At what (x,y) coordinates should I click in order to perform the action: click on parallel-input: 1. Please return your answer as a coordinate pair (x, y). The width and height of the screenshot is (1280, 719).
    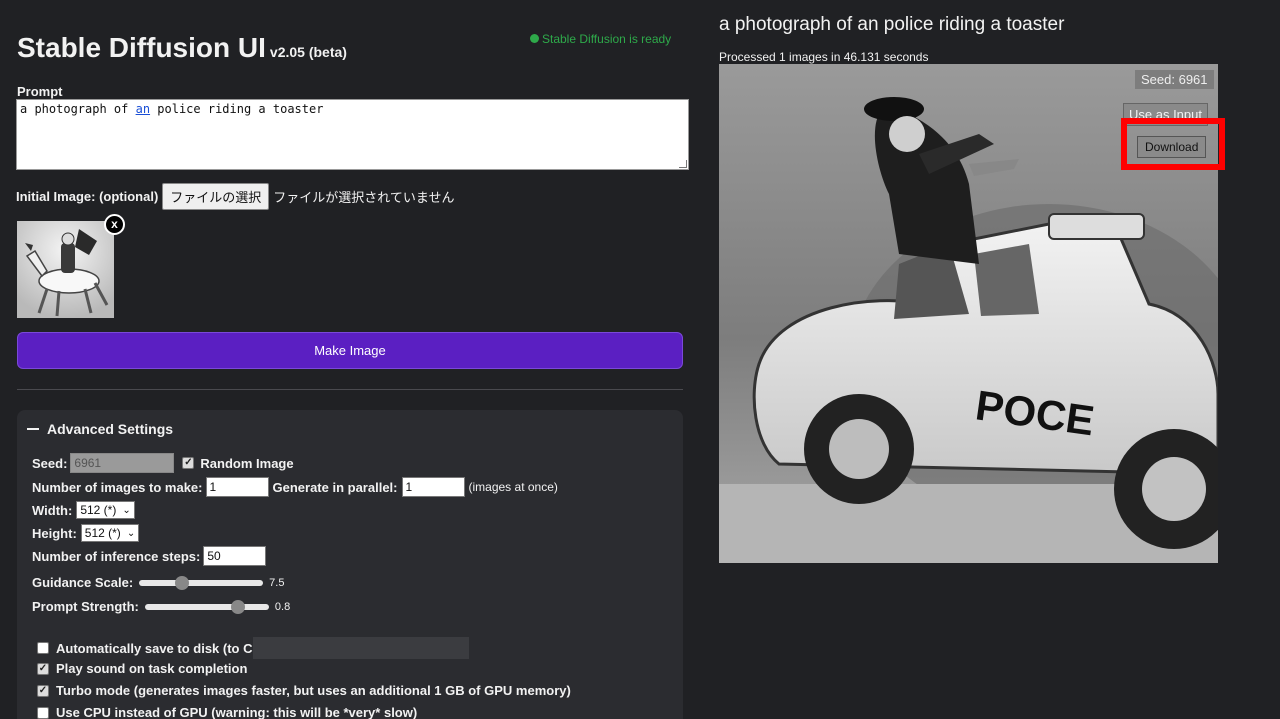
    Looking at the image, I should click on (433, 487).